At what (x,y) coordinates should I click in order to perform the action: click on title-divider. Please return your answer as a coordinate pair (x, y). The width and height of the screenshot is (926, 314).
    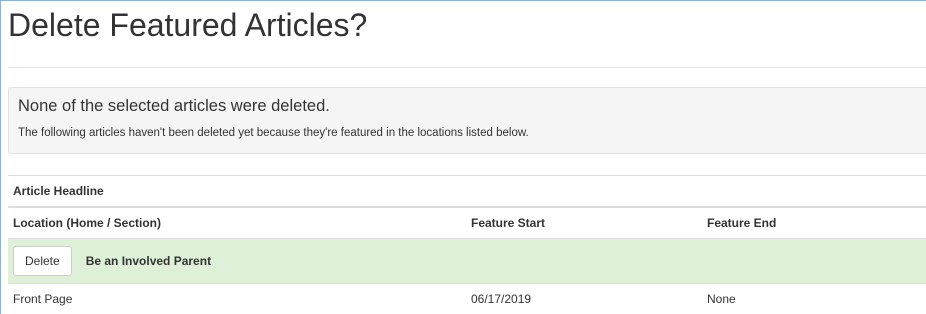
    Looking at the image, I should click on (467, 67).